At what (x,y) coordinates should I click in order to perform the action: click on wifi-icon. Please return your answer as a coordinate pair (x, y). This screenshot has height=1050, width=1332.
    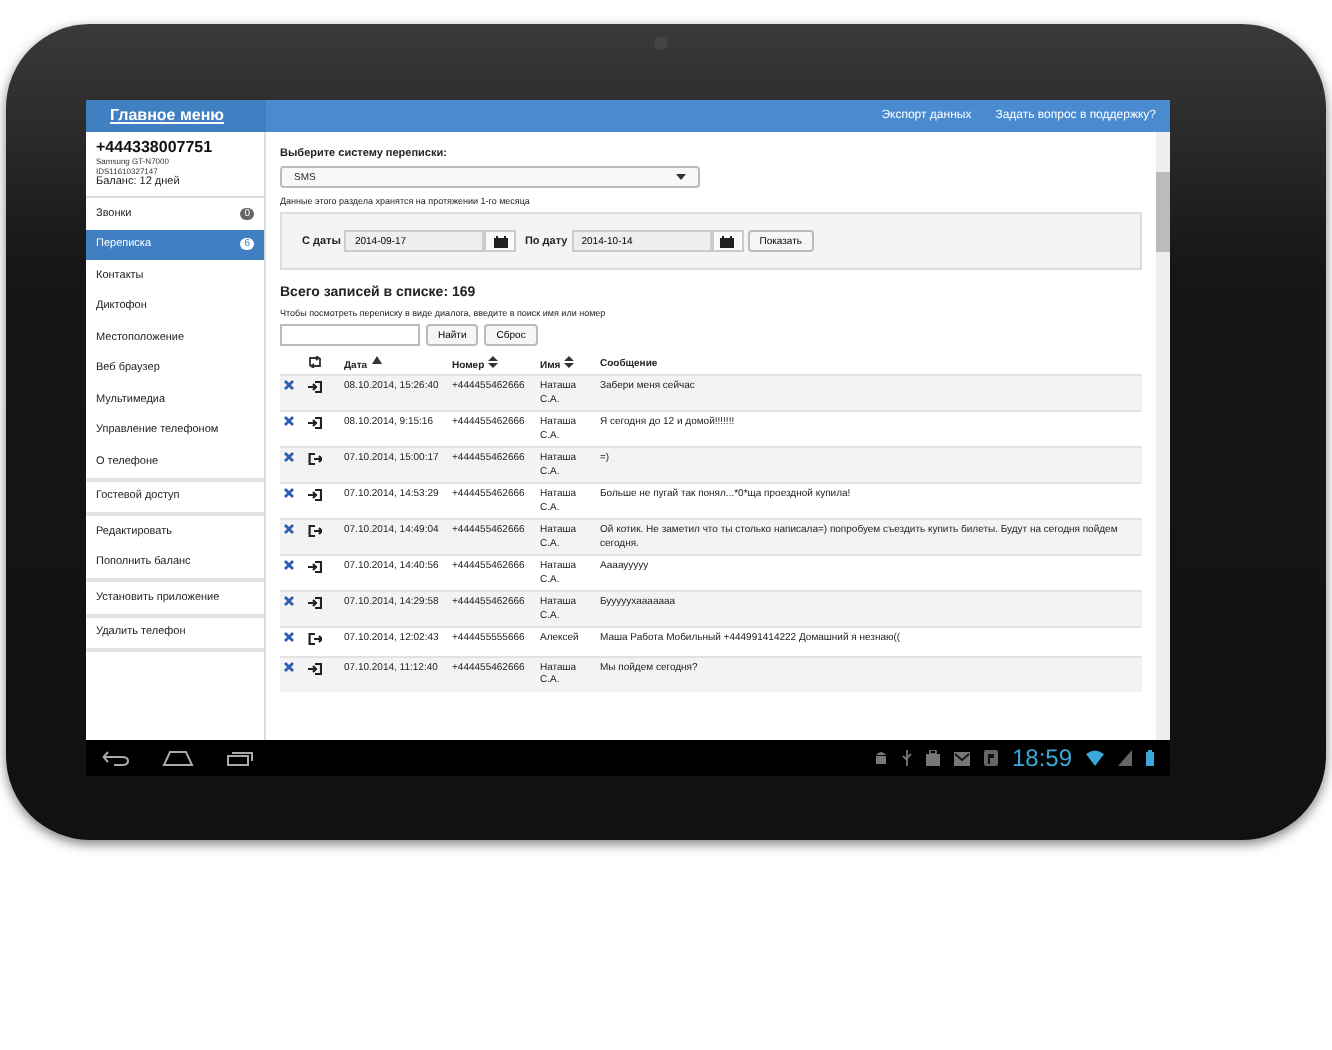
    Looking at the image, I should click on (1095, 758).